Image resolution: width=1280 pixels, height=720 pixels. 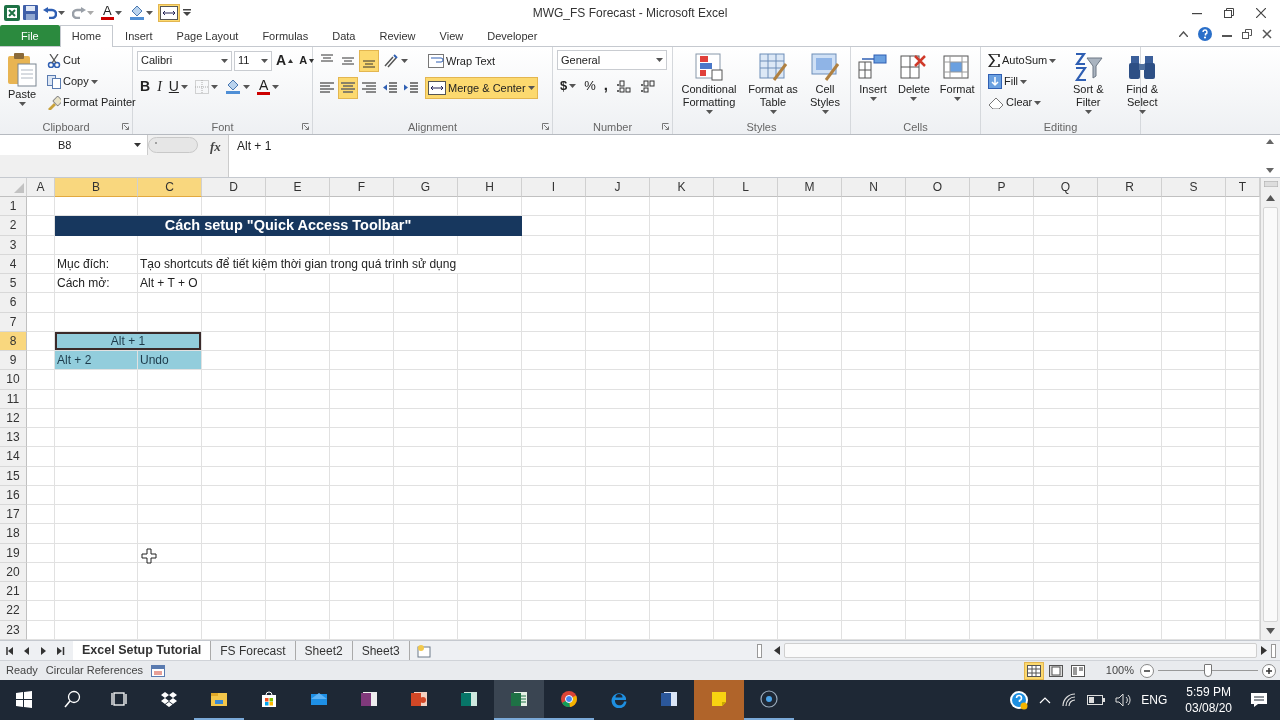 I want to click on group-label: Alignment, so click(x=432, y=127).